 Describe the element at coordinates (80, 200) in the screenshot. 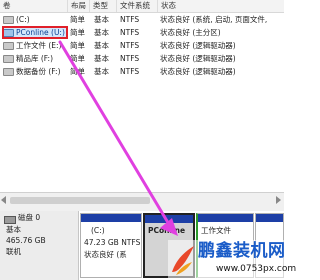

I see `scrollbar-thumb` at that location.